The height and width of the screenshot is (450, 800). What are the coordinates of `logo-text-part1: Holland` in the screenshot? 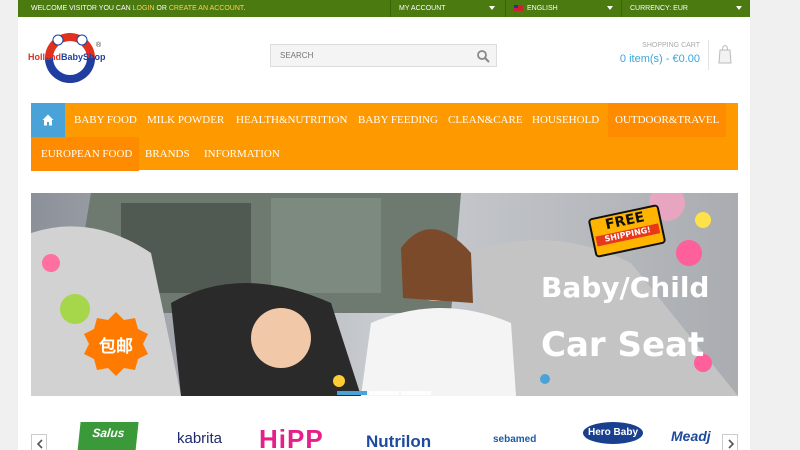 It's located at (44, 57).